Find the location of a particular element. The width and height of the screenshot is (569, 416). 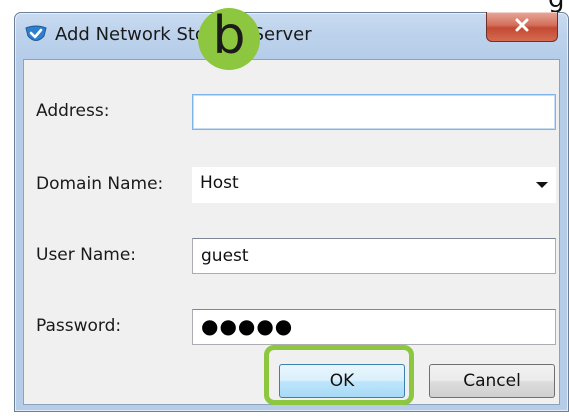

close-button is located at coordinates (522, 27).